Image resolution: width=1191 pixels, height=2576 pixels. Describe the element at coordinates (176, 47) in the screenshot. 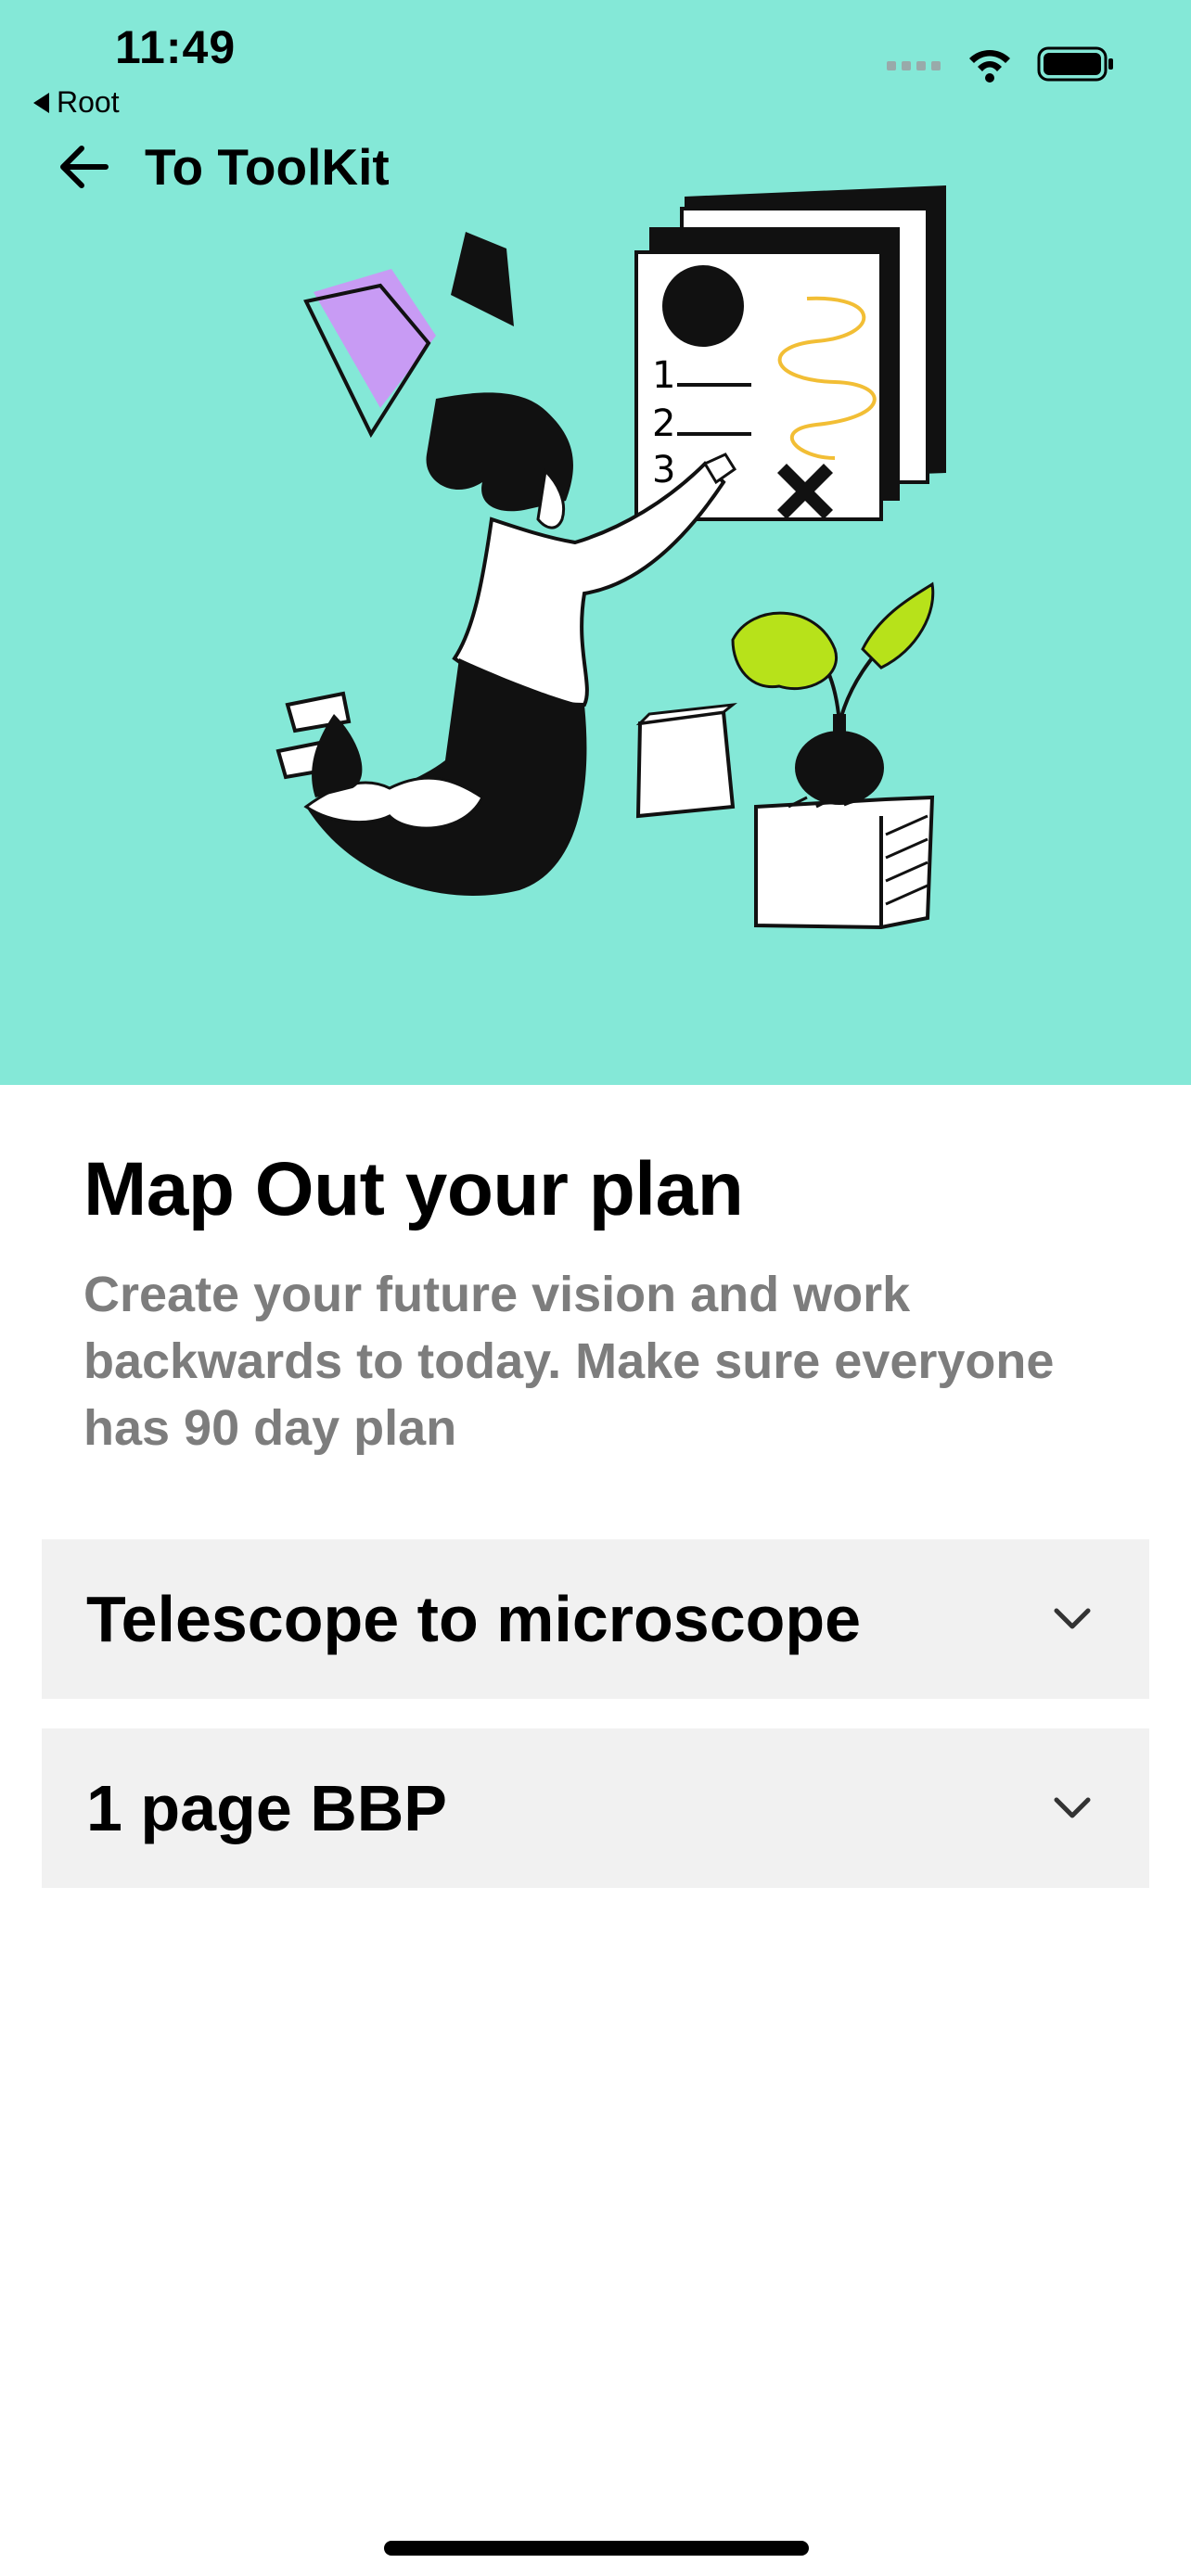

I see `status-time: 11:49` at that location.